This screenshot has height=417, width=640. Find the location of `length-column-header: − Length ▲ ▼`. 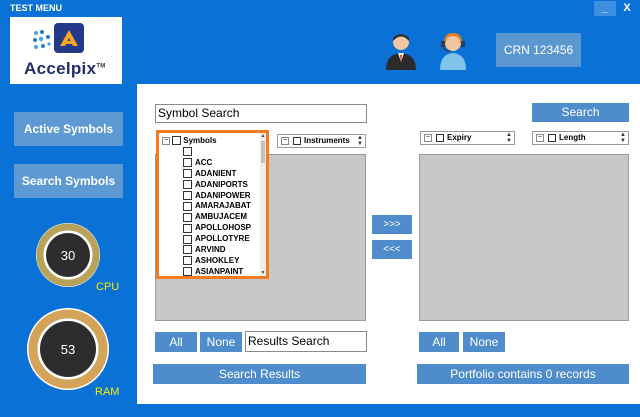

length-column-header: − Length ▲ ▼ is located at coordinates (580, 138).